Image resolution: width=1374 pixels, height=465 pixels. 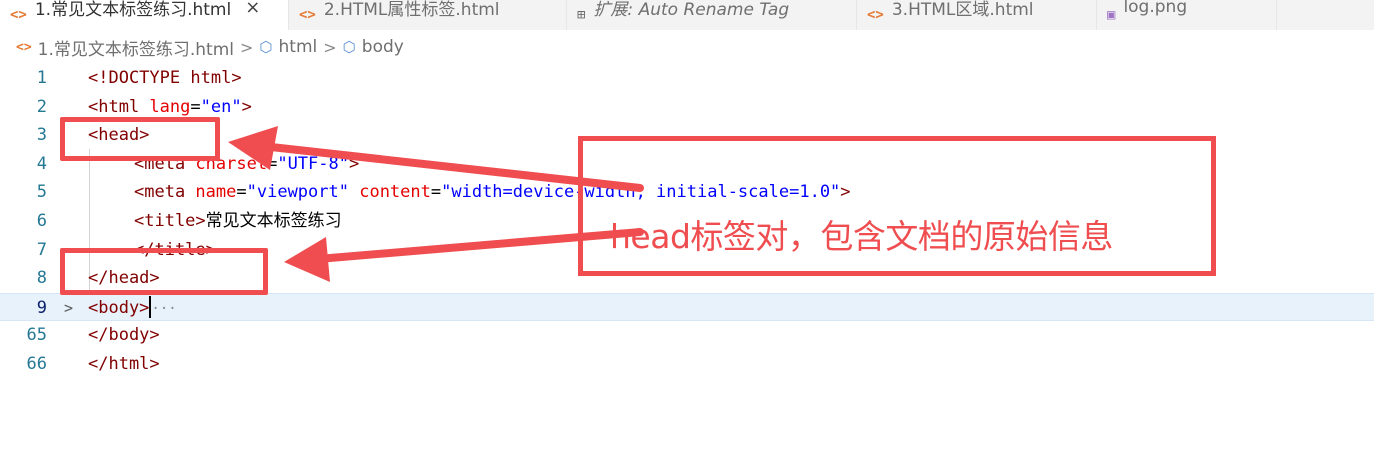 What do you see at coordinates (165, 78) in the screenshot?
I see `line-code: <!DOCTYPE html>` at bounding box center [165, 78].